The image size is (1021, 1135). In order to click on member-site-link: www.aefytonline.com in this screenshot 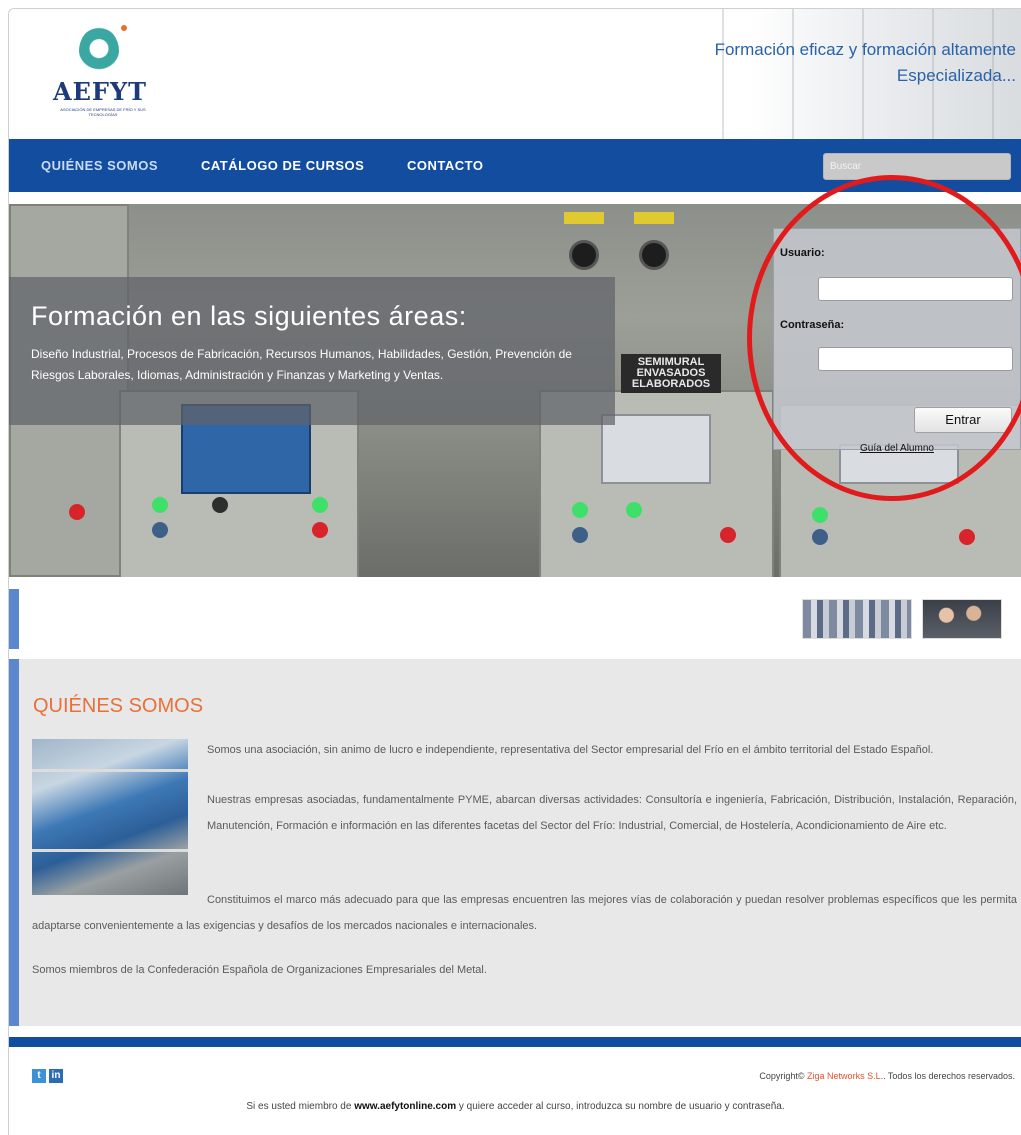, I will do `click(405, 1106)`.